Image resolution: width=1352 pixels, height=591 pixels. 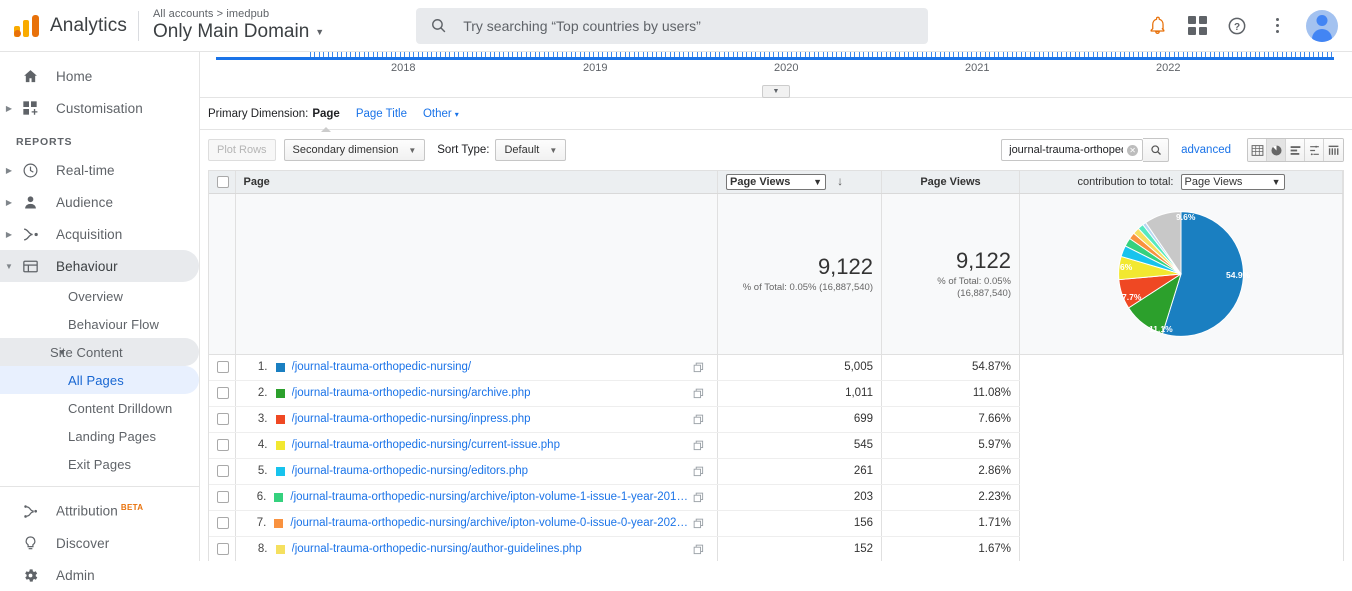 I want to click on primary-dimension-page-title-tab: Page Title, so click(x=381, y=114).